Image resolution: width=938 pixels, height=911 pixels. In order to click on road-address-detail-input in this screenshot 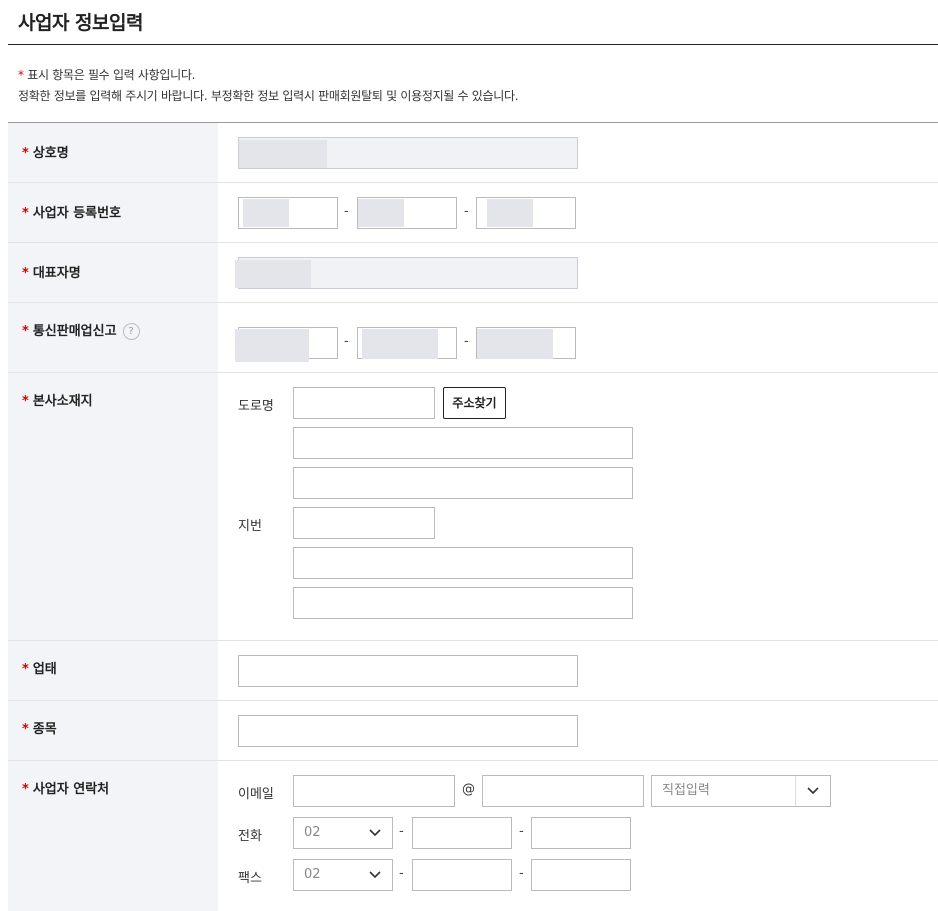, I will do `click(463, 483)`.